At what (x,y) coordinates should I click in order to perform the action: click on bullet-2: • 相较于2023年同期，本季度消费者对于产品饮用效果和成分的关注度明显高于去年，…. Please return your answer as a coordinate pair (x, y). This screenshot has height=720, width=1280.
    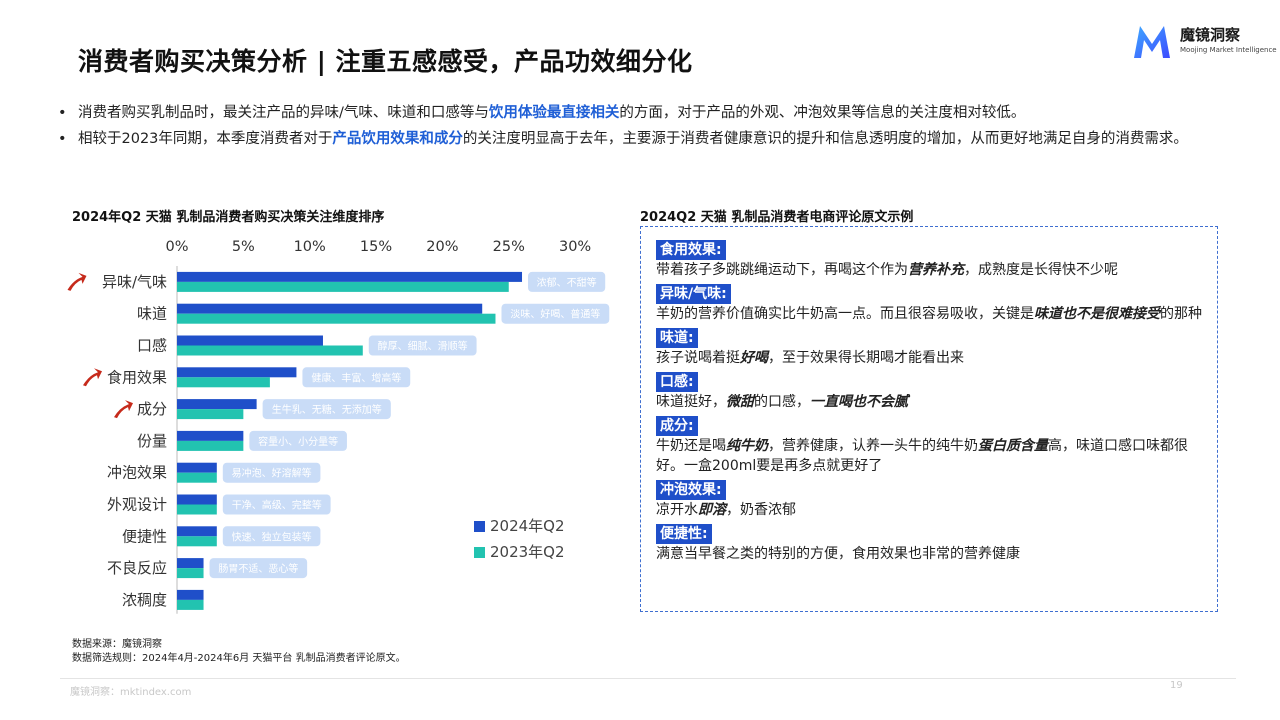
    Looking at the image, I should click on (643, 139).